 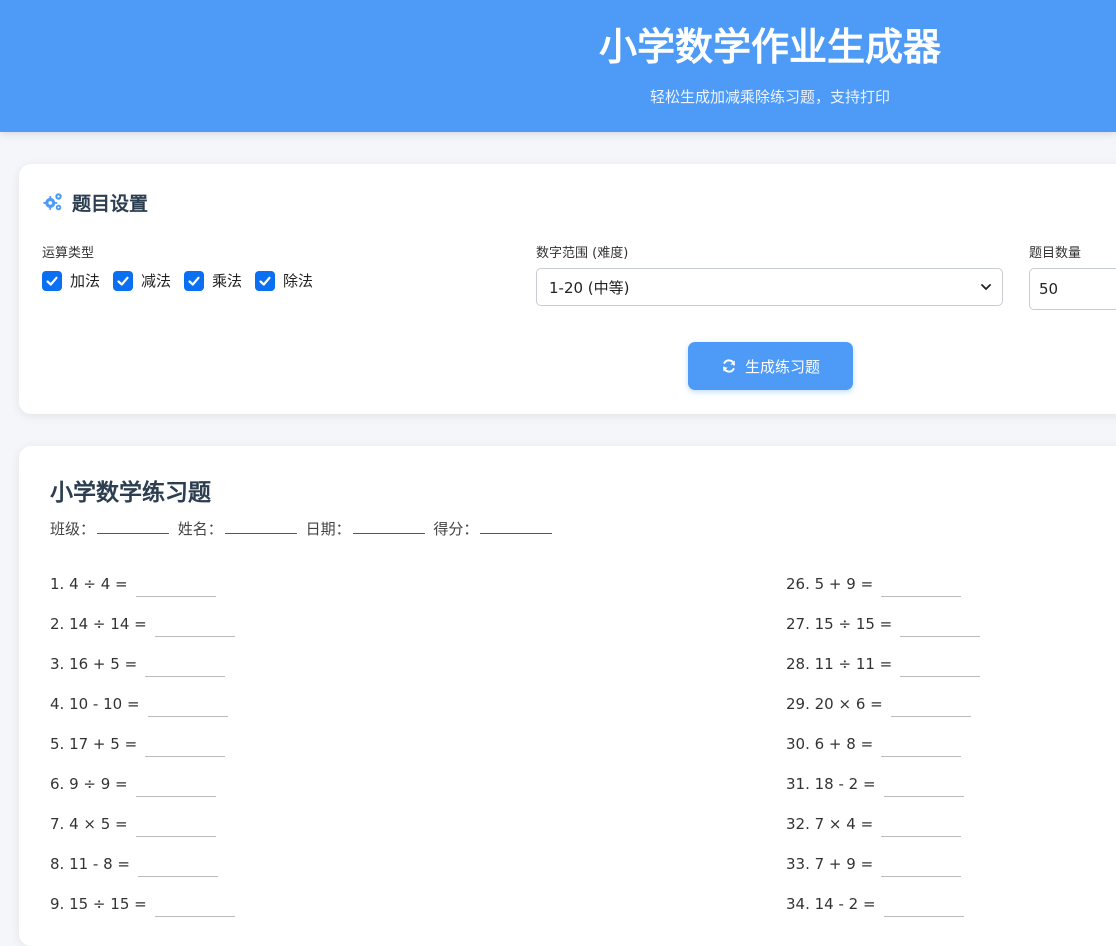 I want to click on question-item: 7. 4 × 5 =, so click(x=142, y=834).